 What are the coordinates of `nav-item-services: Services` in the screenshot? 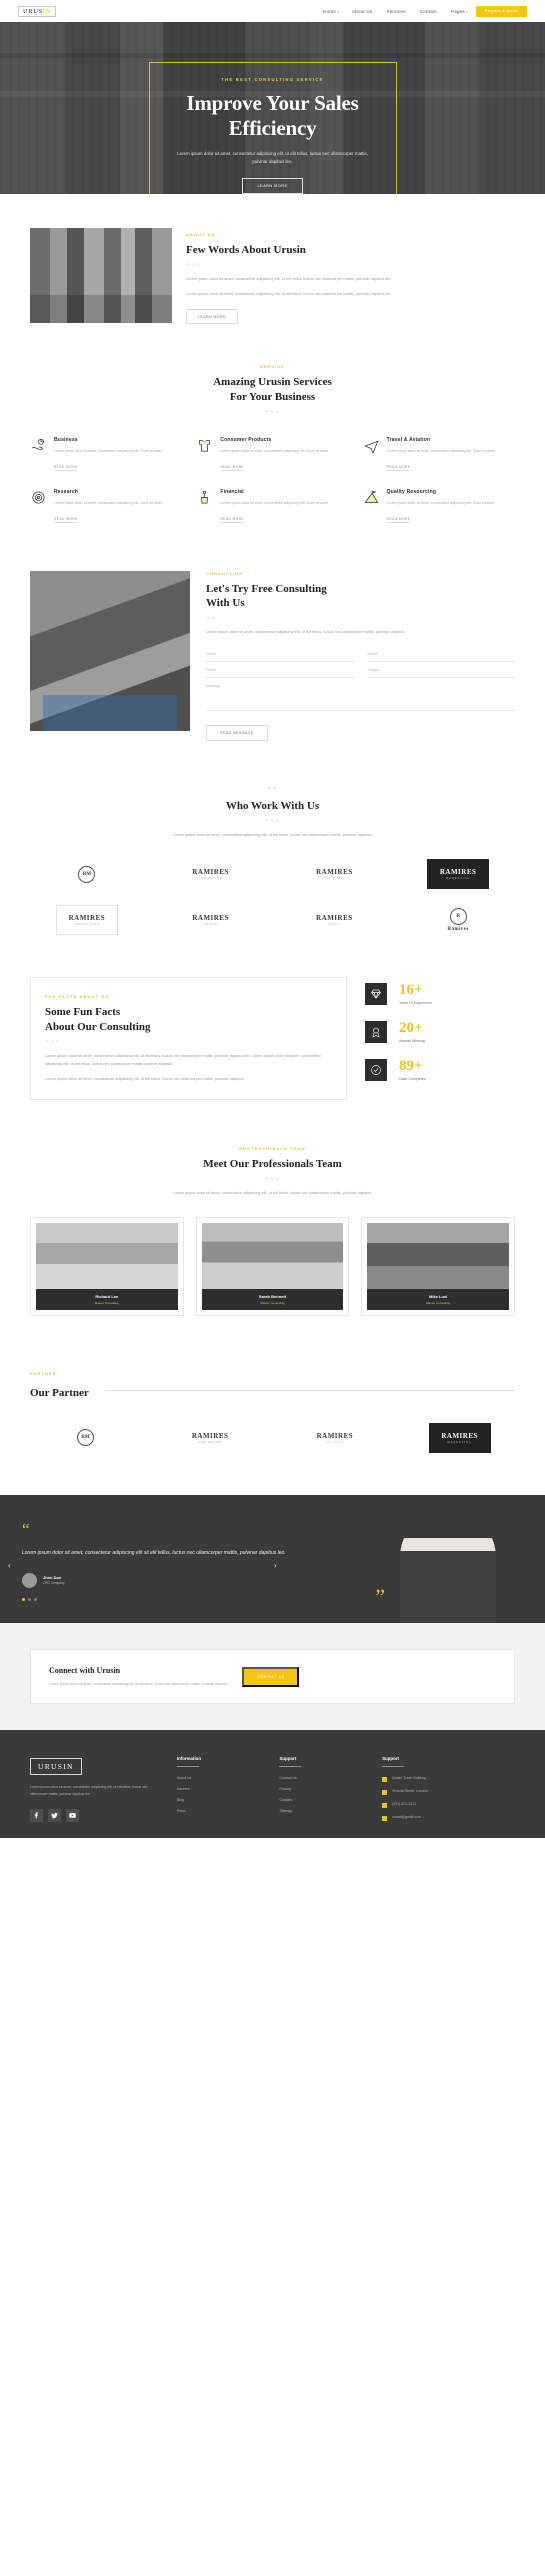 It's located at (396, 11).